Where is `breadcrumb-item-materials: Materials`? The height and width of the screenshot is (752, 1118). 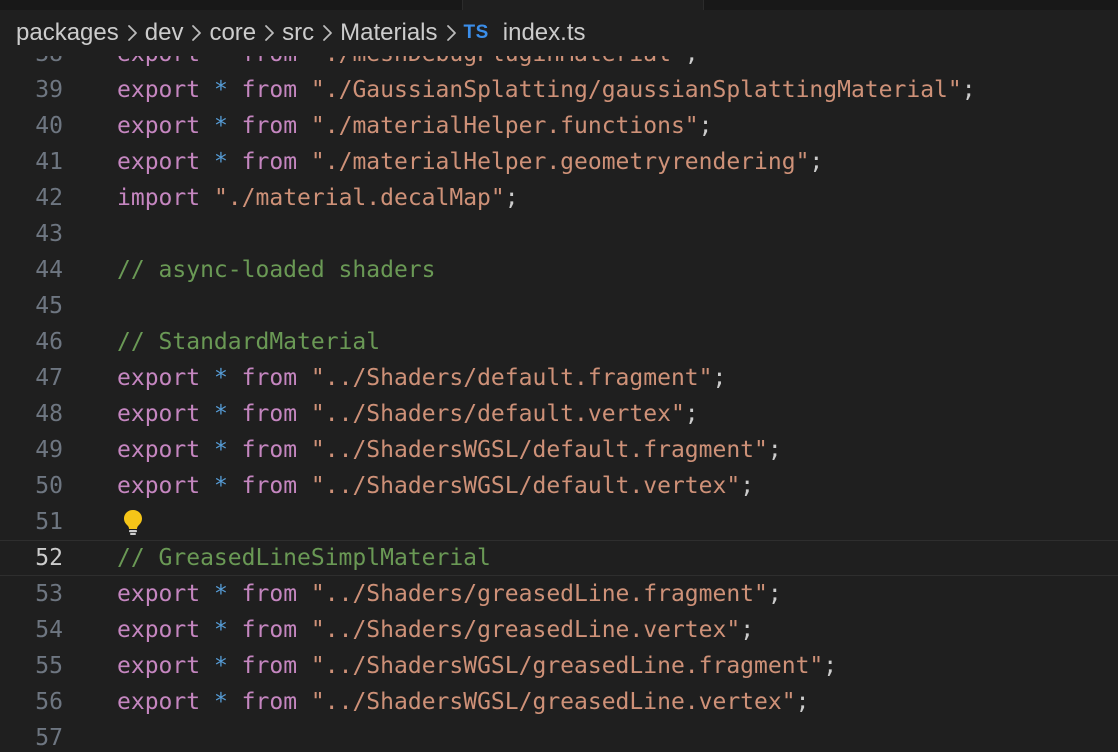 breadcrumb-item-materials: Materials is located at coordinates (388, 33).